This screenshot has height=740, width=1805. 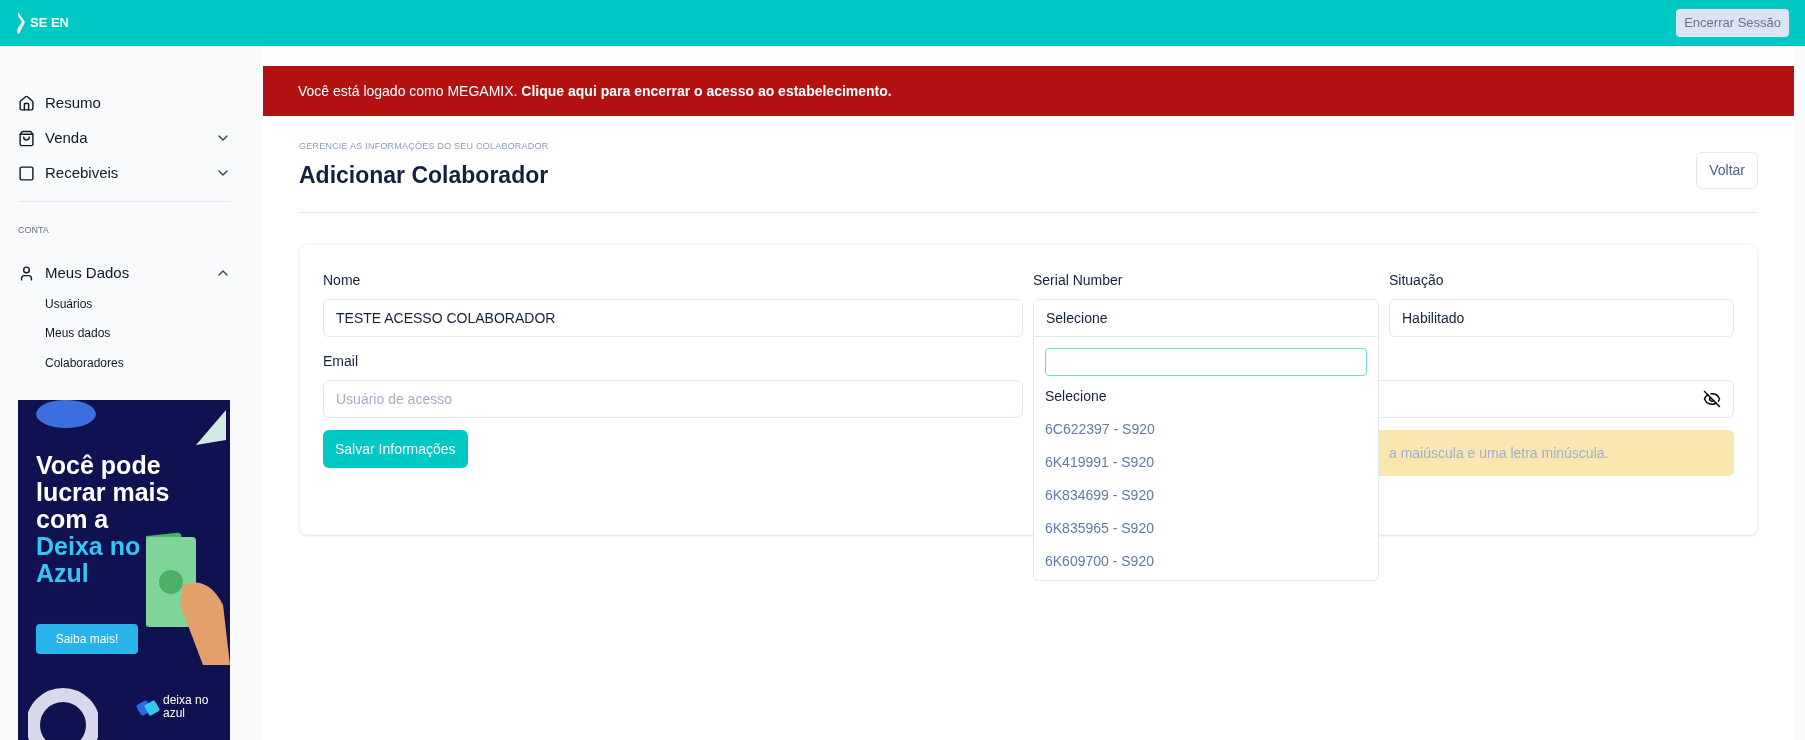 I want to click on ad-banner: Você pode lucrar mais com a Deixa no Azul Saiba mais! deixa no azul, so click(x=124, y=570).